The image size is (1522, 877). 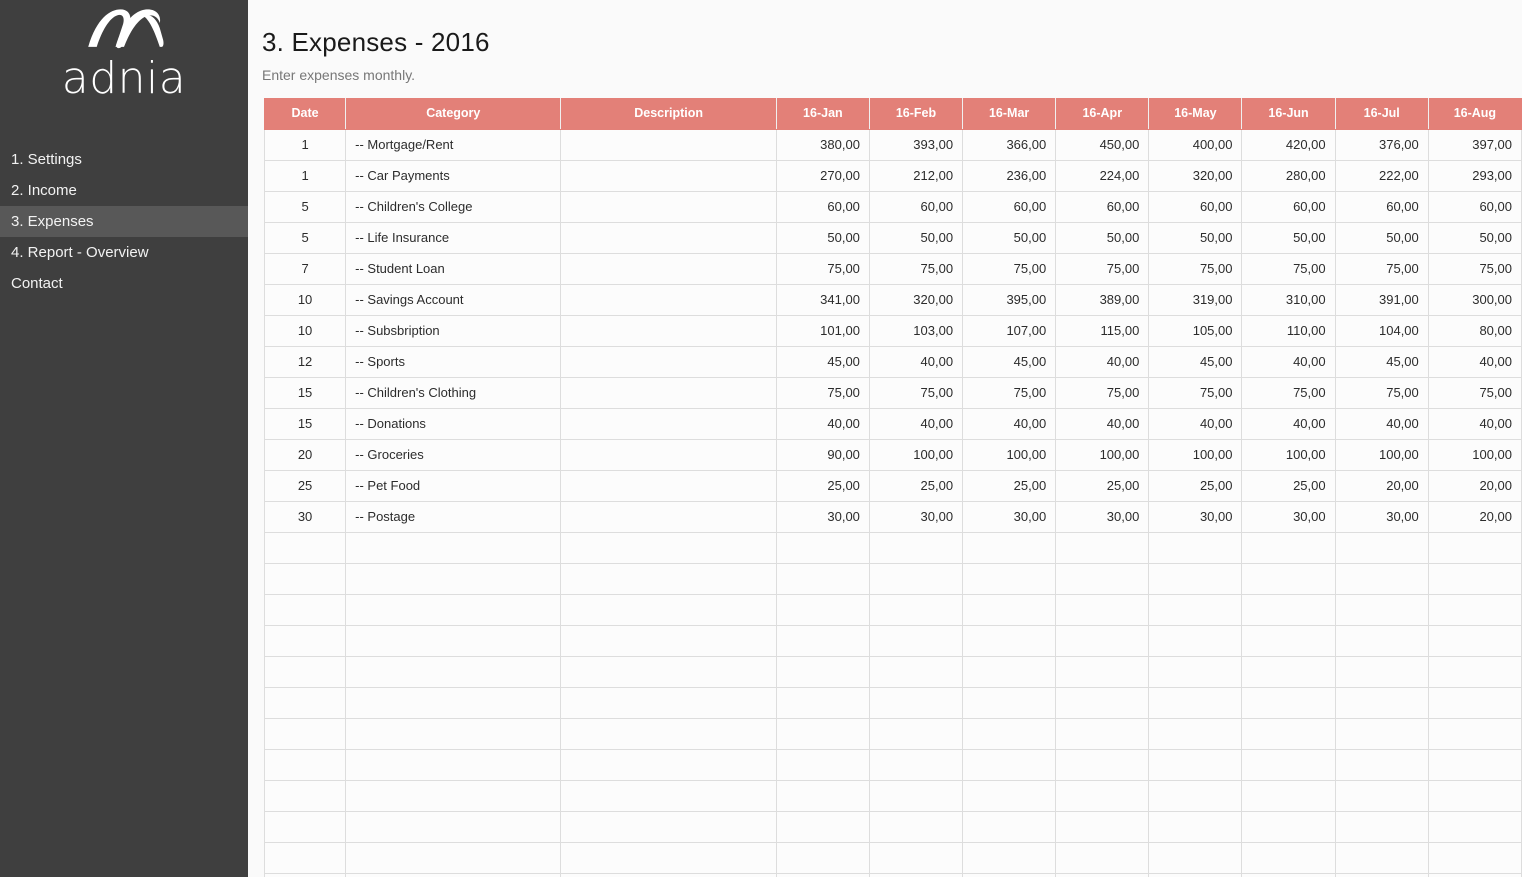 What do you see at coordinates (453, 207) in the screenshot?
I see `cell-category: -- Children's College` at bounding box center [453, 207].